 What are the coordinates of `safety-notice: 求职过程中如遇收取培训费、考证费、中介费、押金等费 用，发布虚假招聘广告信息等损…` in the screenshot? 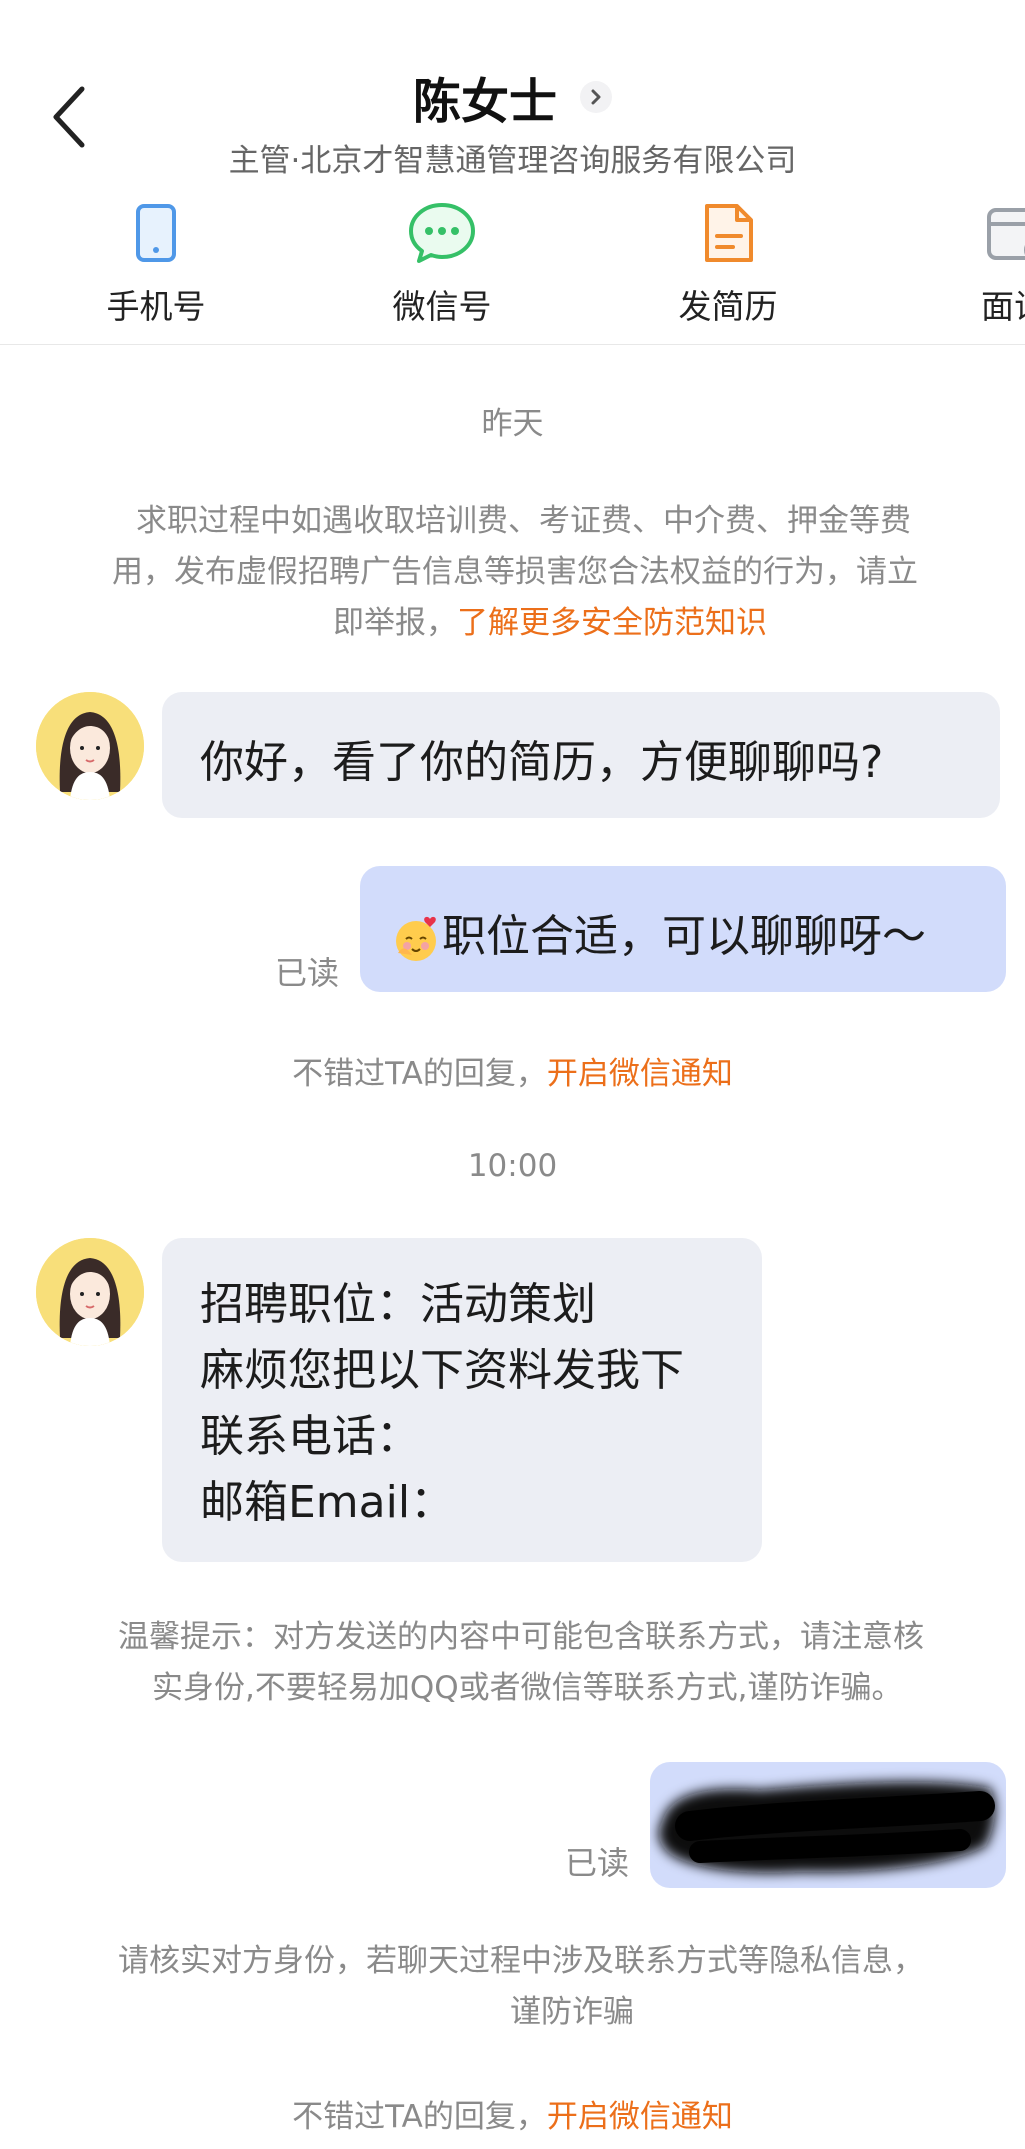 It's located at (568, 572).